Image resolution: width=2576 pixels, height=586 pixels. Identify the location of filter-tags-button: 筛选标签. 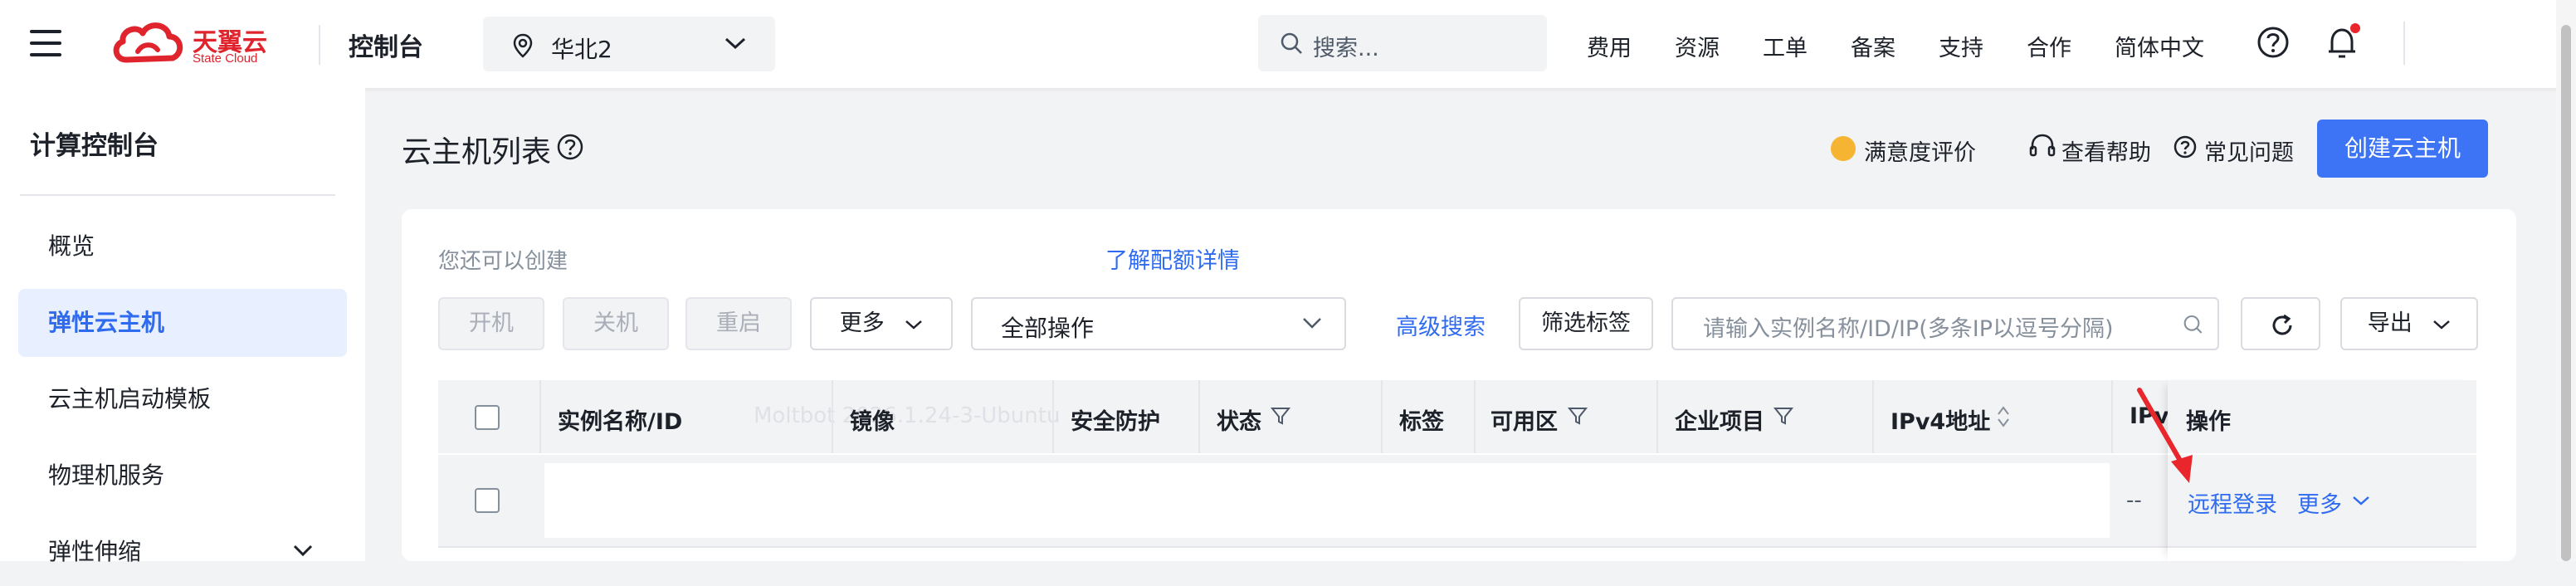
(1586, 323).